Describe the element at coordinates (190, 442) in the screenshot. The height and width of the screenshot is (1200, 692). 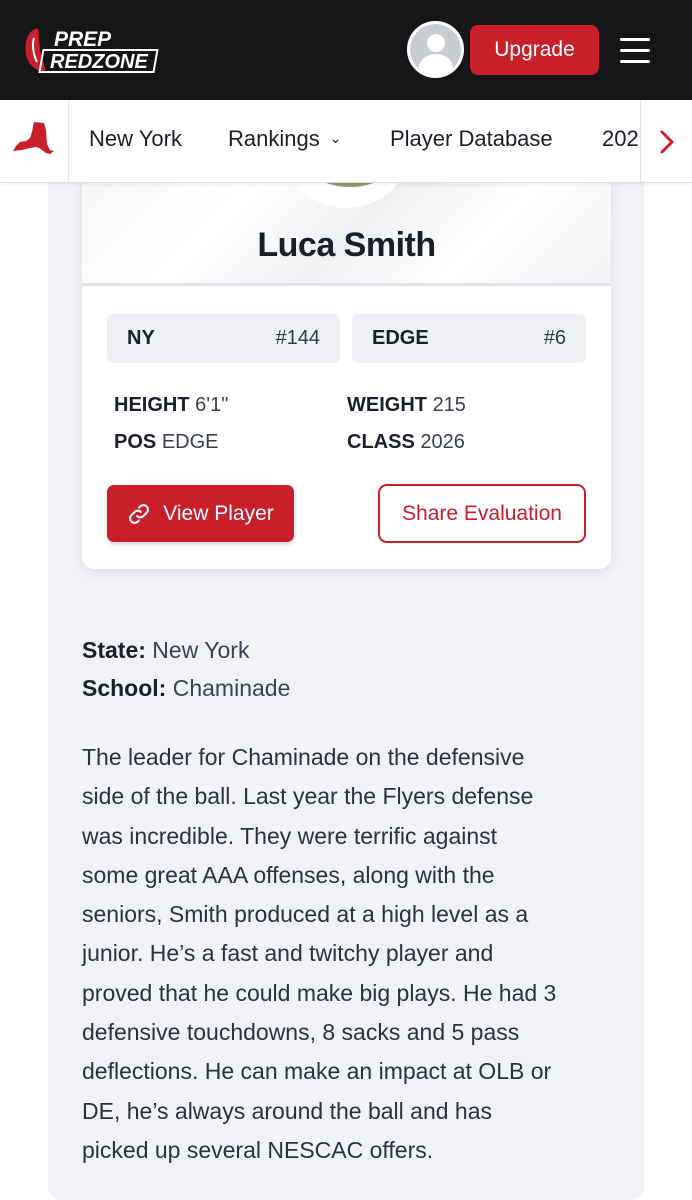
I see `pos-value: EDGE` at that location.